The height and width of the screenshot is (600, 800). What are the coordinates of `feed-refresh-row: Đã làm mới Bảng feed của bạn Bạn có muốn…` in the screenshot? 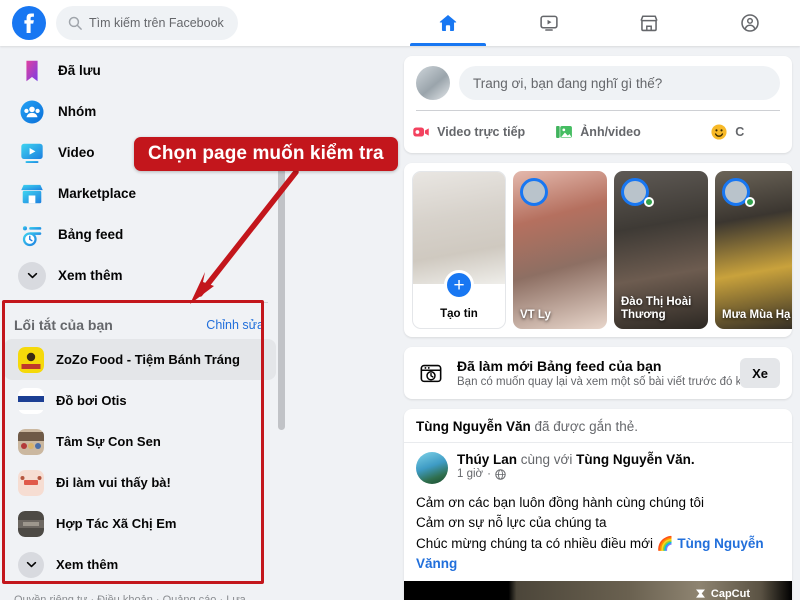 It's located at (598, 373).